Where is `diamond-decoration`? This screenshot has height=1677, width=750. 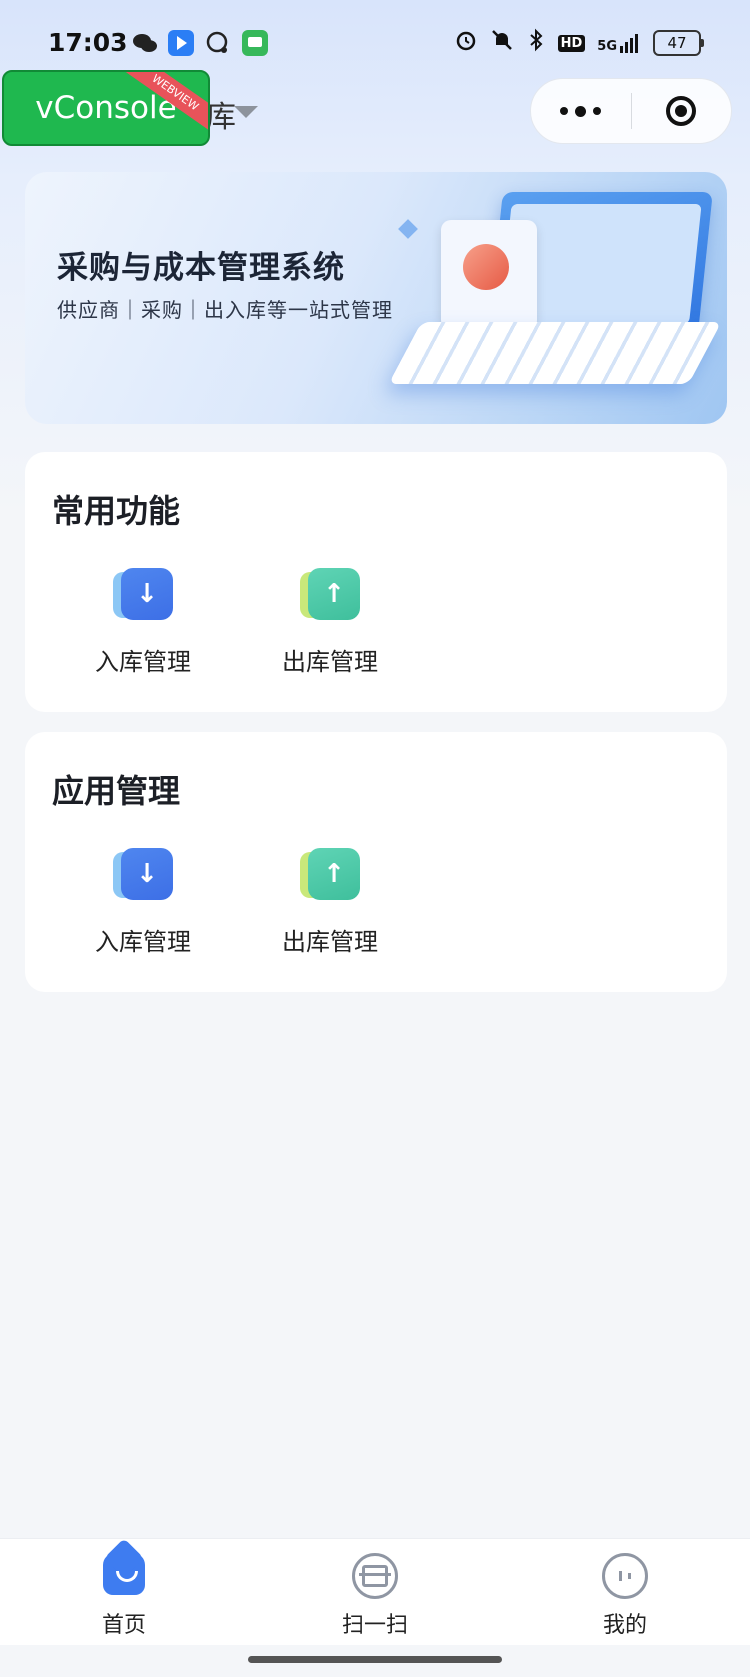 diamond-decoration is located at coordinates (408, 229).